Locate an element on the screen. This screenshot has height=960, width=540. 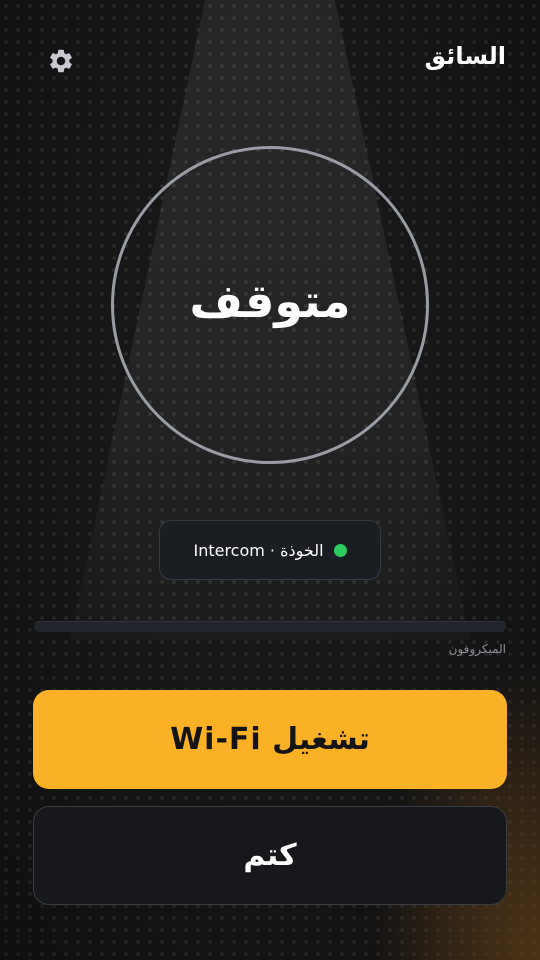
mute-button: كتم is located at coordinates (270, 855).